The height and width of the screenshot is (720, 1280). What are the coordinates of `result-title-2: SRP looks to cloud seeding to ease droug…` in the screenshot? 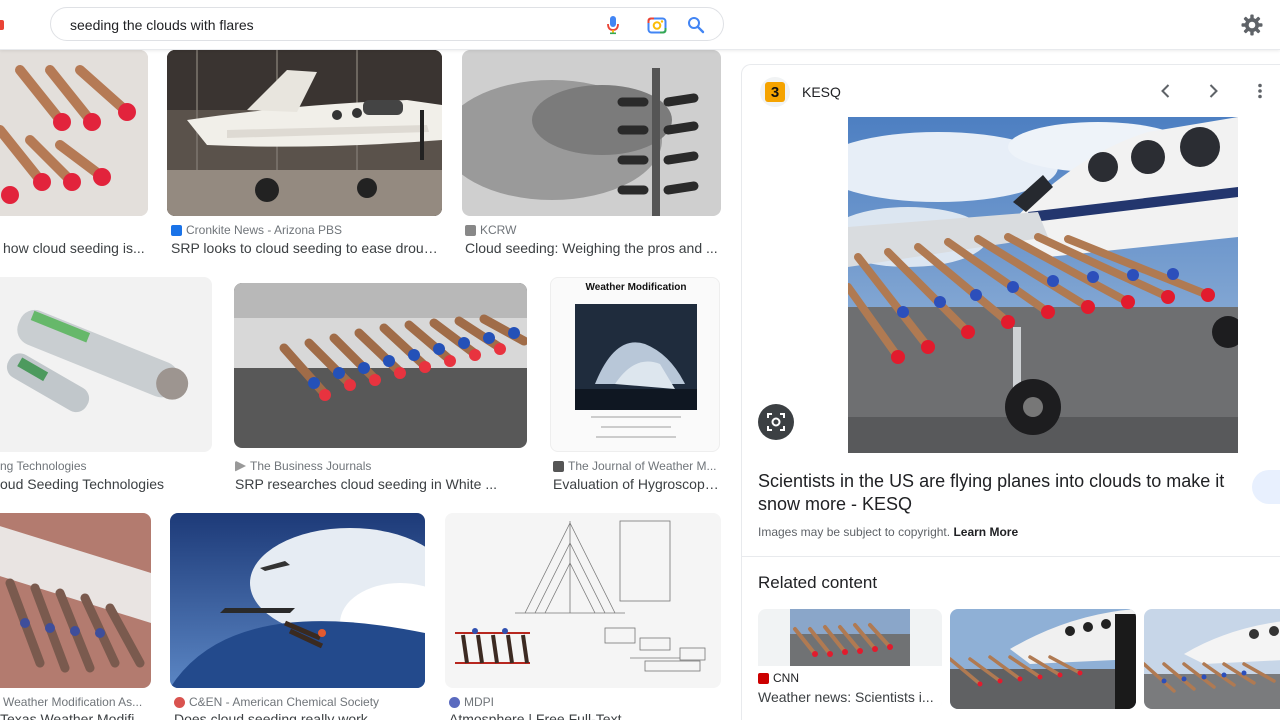 It's located at (306, 248).